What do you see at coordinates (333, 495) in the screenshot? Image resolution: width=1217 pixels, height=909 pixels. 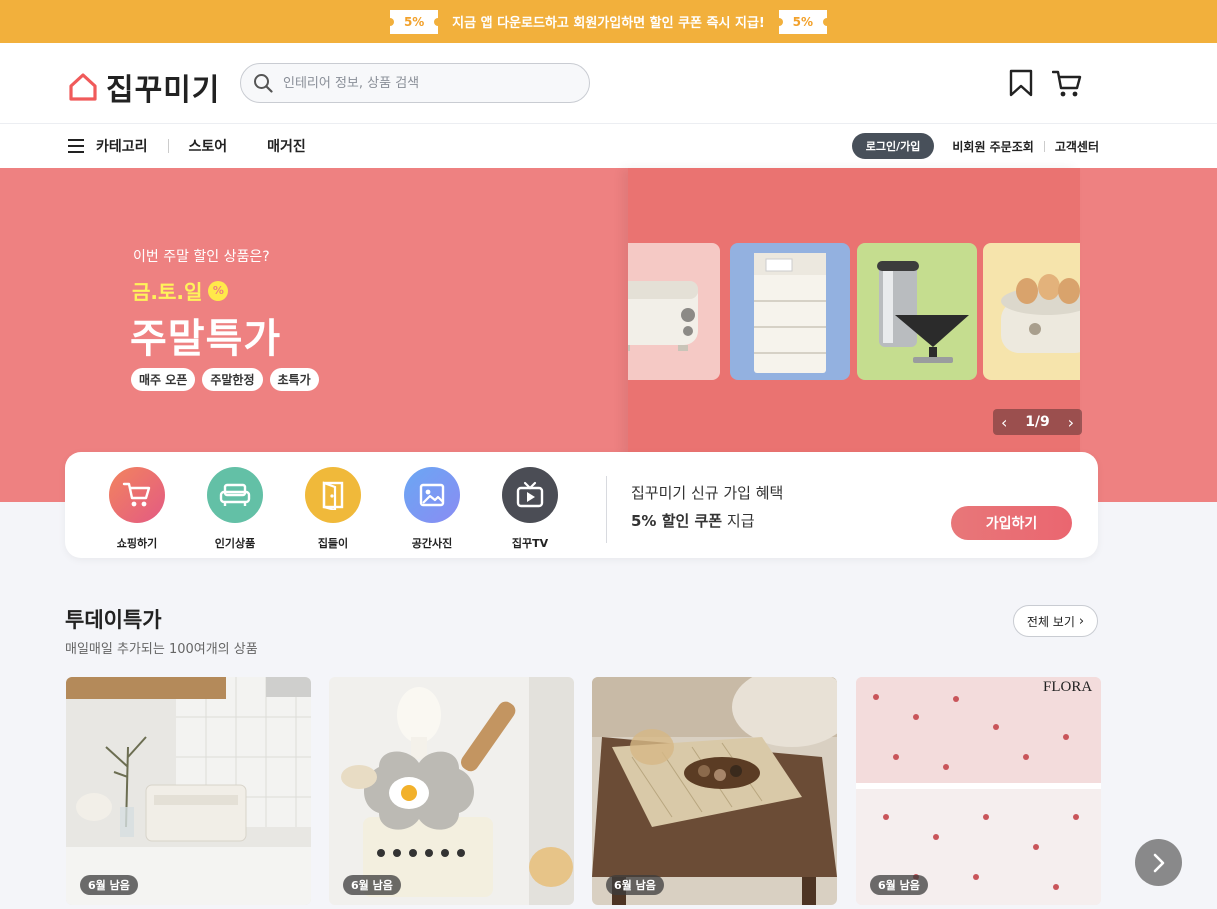 I see `door-icon` at bounding box center [333, 495].